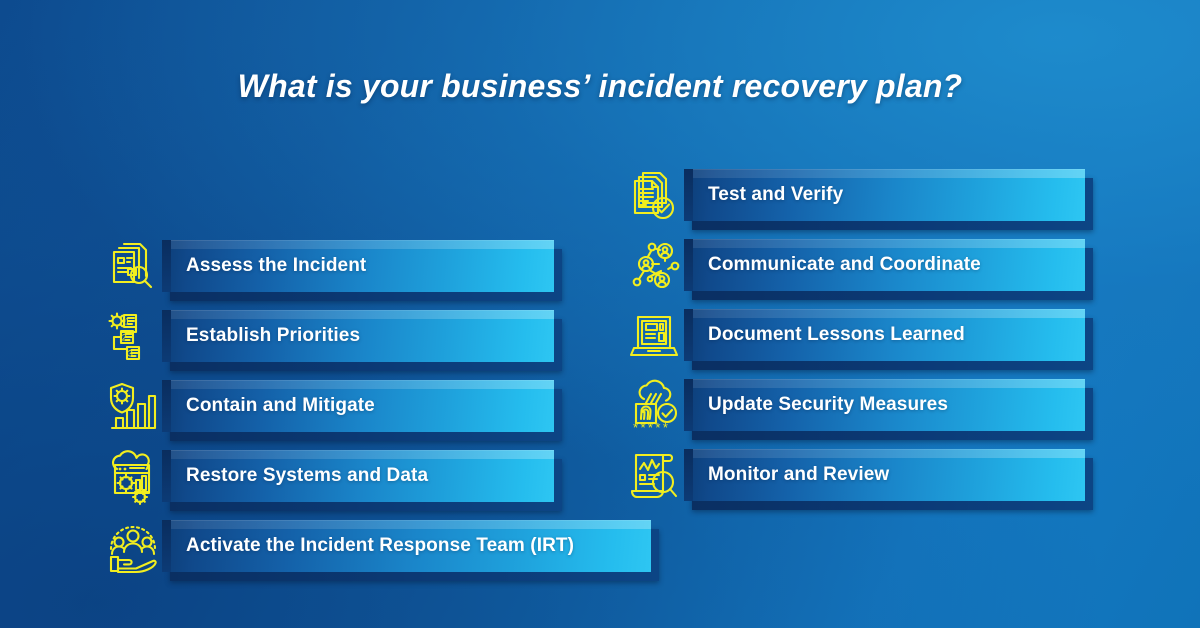 Image resolution: width=1200 pixels, height=628 pixels. I want to click on svg-text: 1, so click(127, 321).